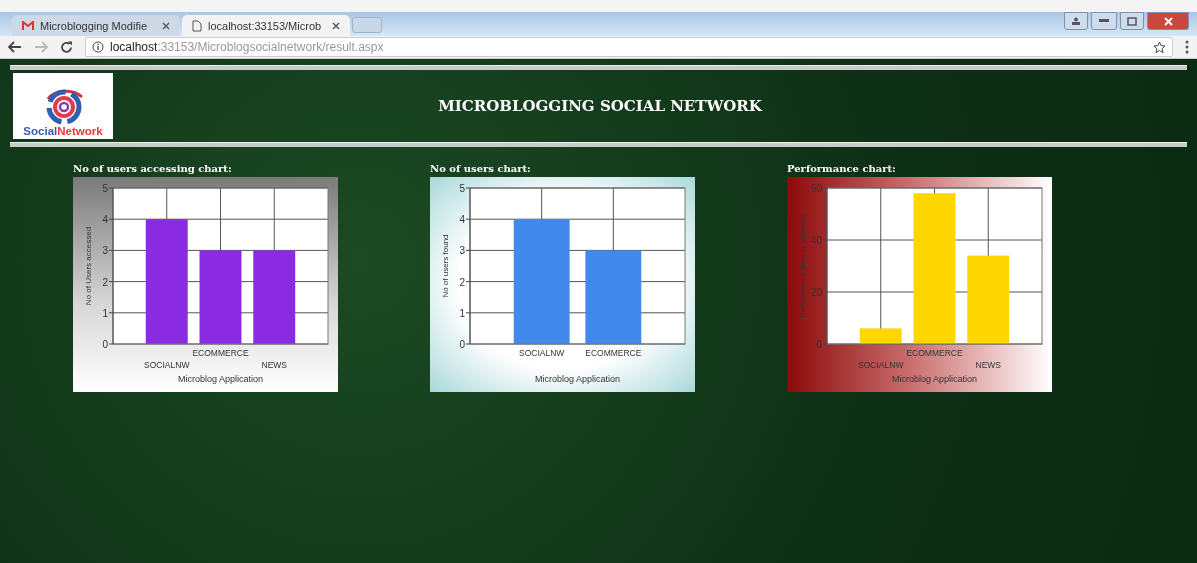 The image size is (1197, 563). Describe the element at coordinates (88, 266) in the screenshot. I see `y-axis-title: No of Users accessed` at that location.